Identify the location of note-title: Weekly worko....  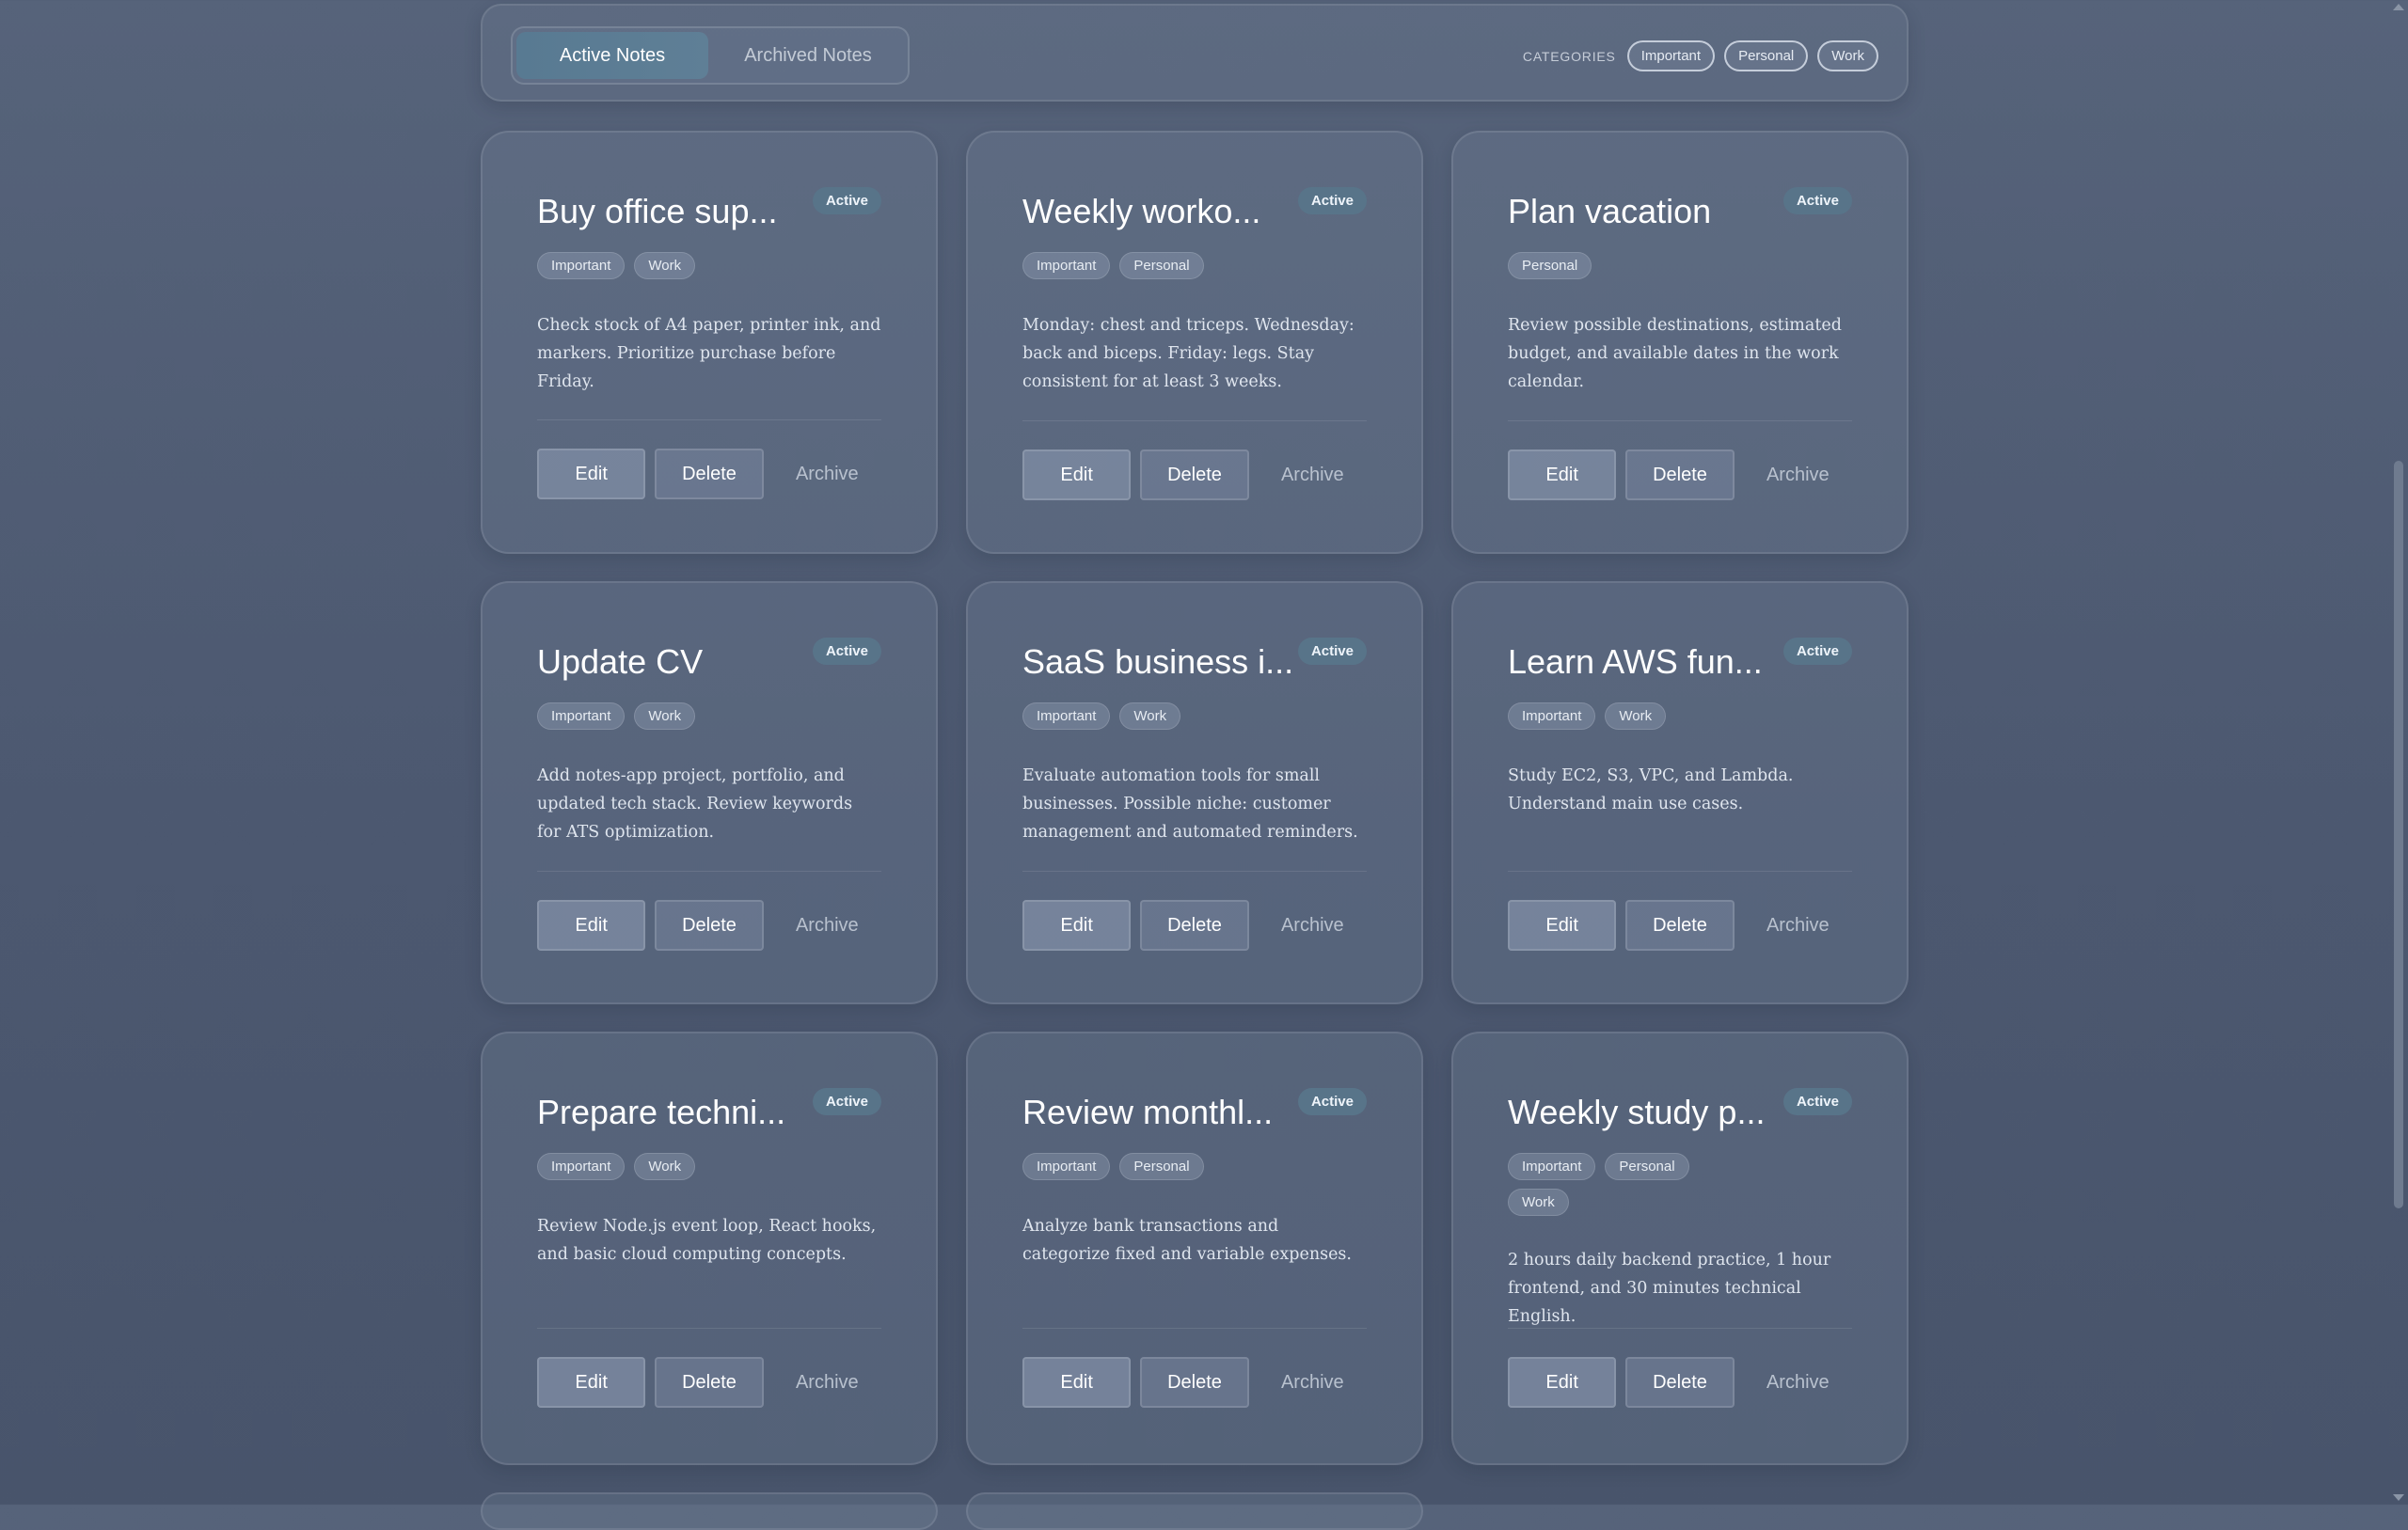
(1142, 211).